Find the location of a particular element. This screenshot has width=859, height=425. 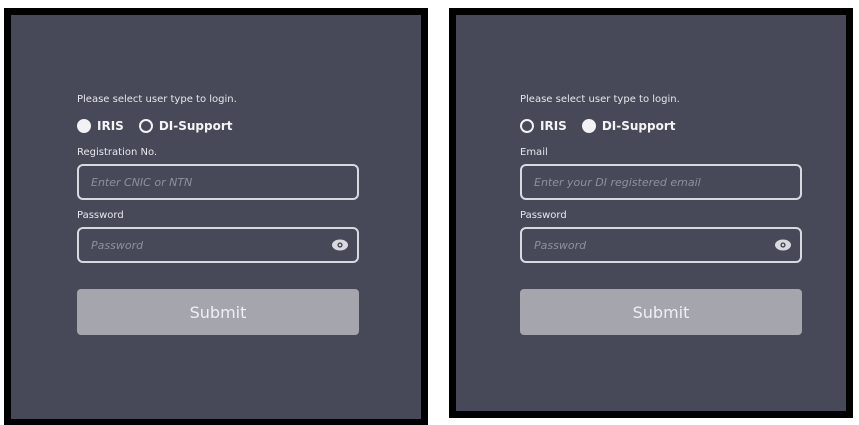

registration-no-field is located at coordinates (218, 182).